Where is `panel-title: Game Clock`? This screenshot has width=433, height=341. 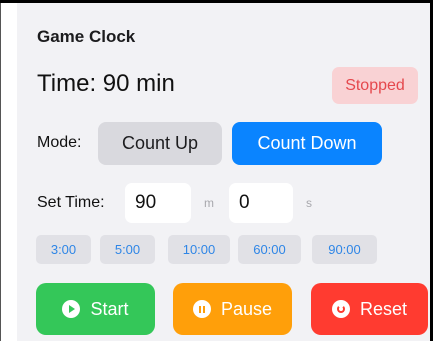
panel-title: Game Clock is located at coordinates (86, 36).